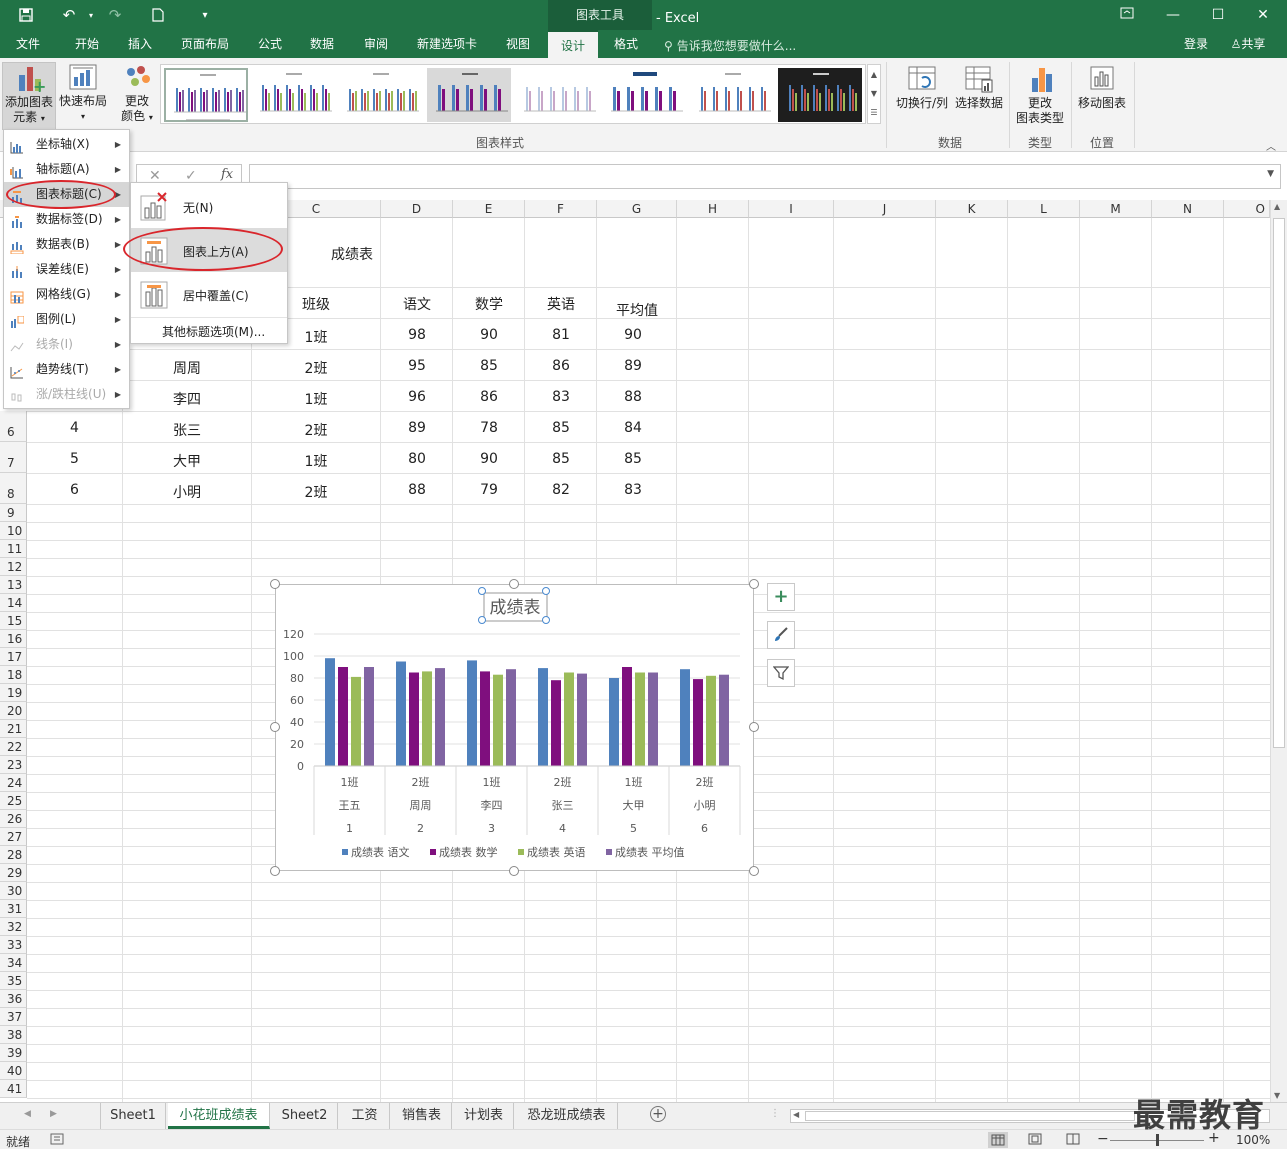 The image size is (1287, 1149). I want to click on cell-sx: 79, so click(489, 490).